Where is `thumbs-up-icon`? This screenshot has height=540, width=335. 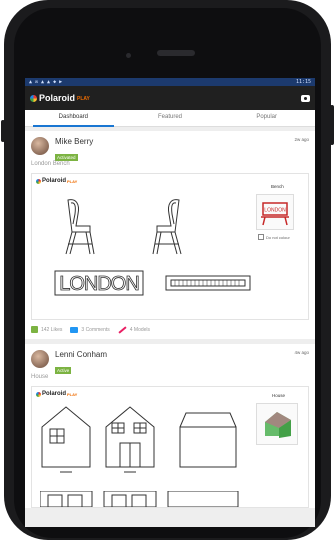
thumbs-up-icon is located at coordinates (34, 329).